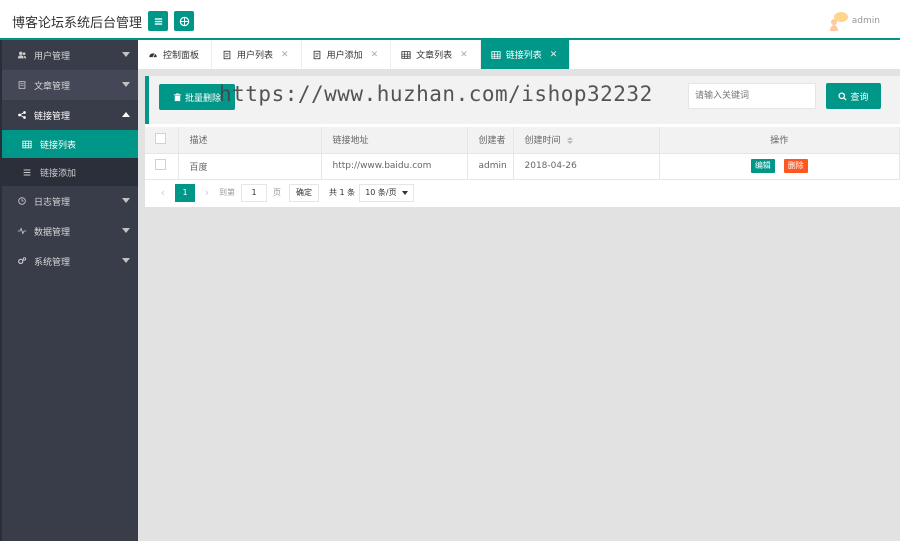  Describe the element at coordinates (304, 192) in the screenshot. I see `goto-confirm-button: 确定` at that location.